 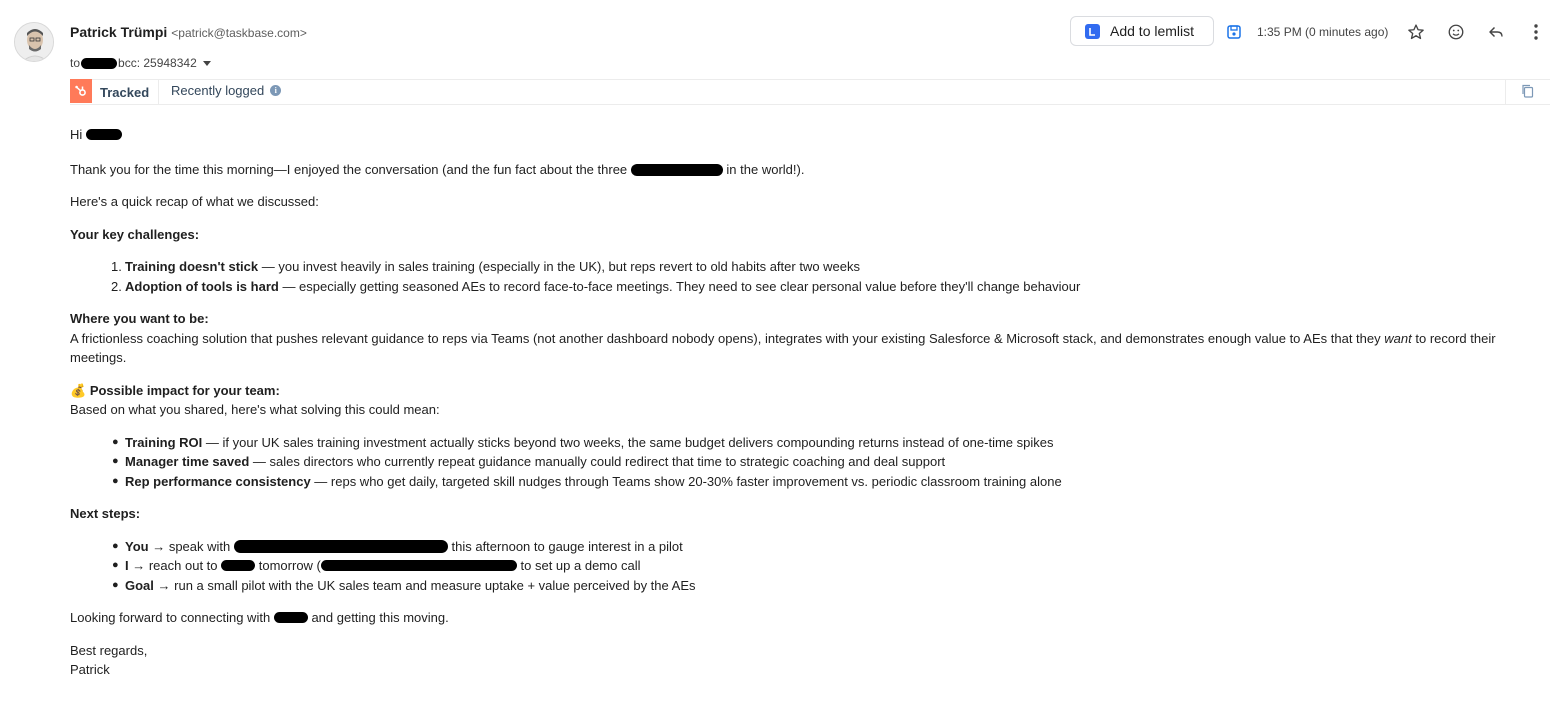 What do you see at coordinates (202, 286) in the screenshot?
I see `list-item-title: Adoption of tools is hard` at bounding box center [202, 286].